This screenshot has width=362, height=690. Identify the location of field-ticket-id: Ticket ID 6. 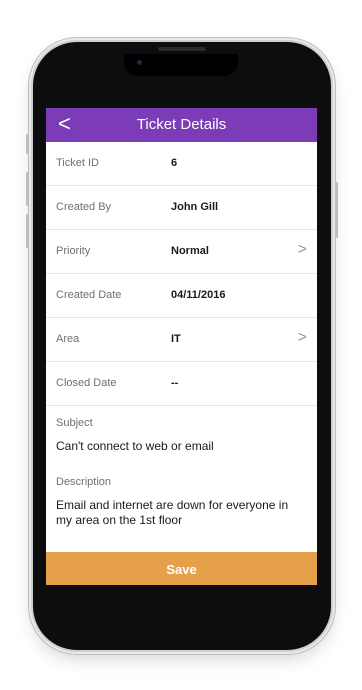
(181, 164).